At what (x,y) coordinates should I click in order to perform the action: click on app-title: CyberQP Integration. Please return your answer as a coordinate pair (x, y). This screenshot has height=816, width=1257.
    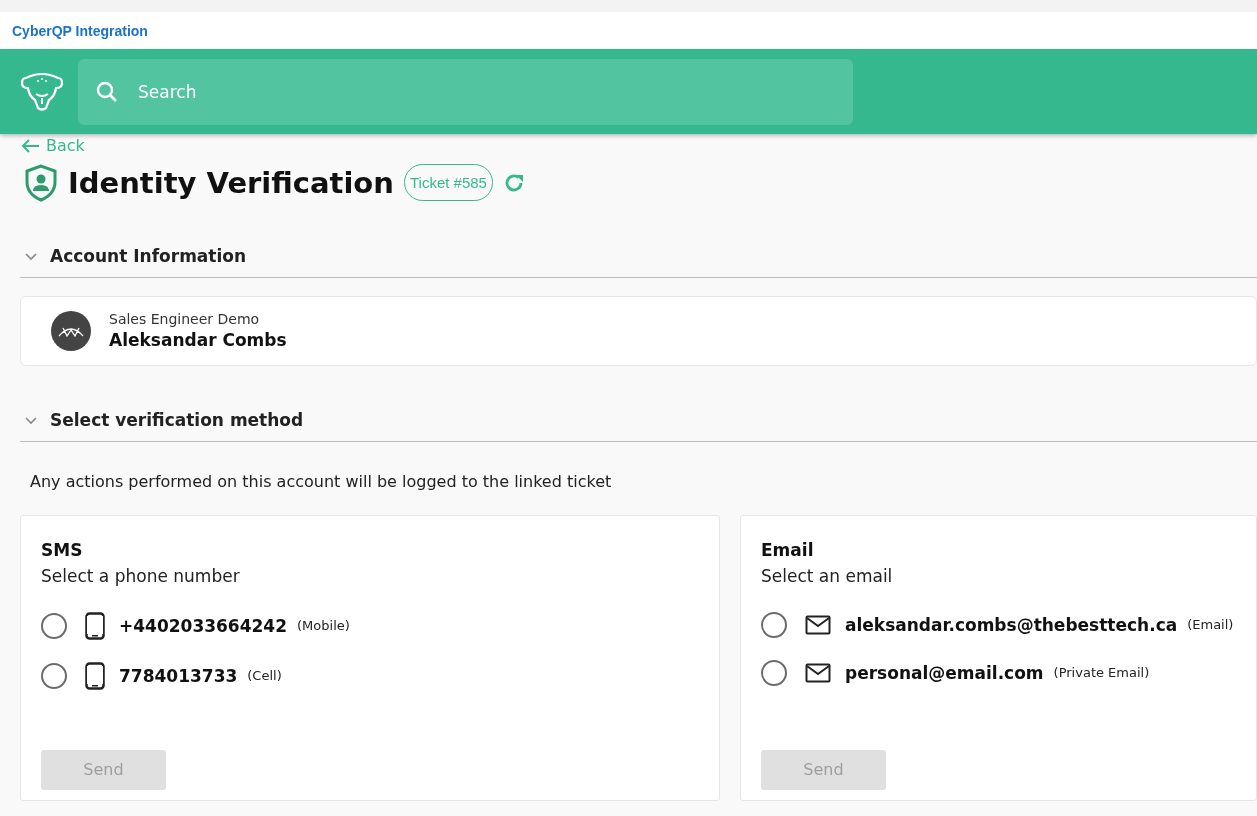
    Looking at the image, I should click on (80, 30).